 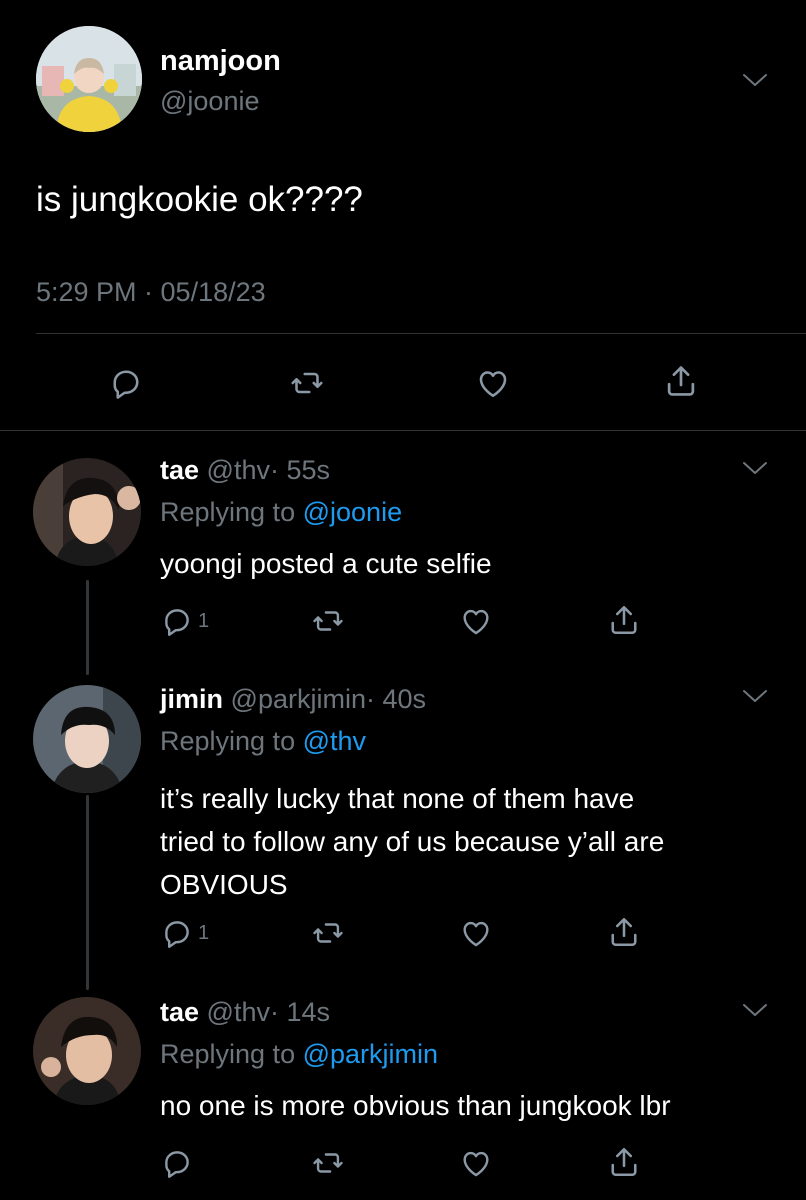 I want to click on tweet-header: tae @thv· 14s, so click(x=245, y=1012).